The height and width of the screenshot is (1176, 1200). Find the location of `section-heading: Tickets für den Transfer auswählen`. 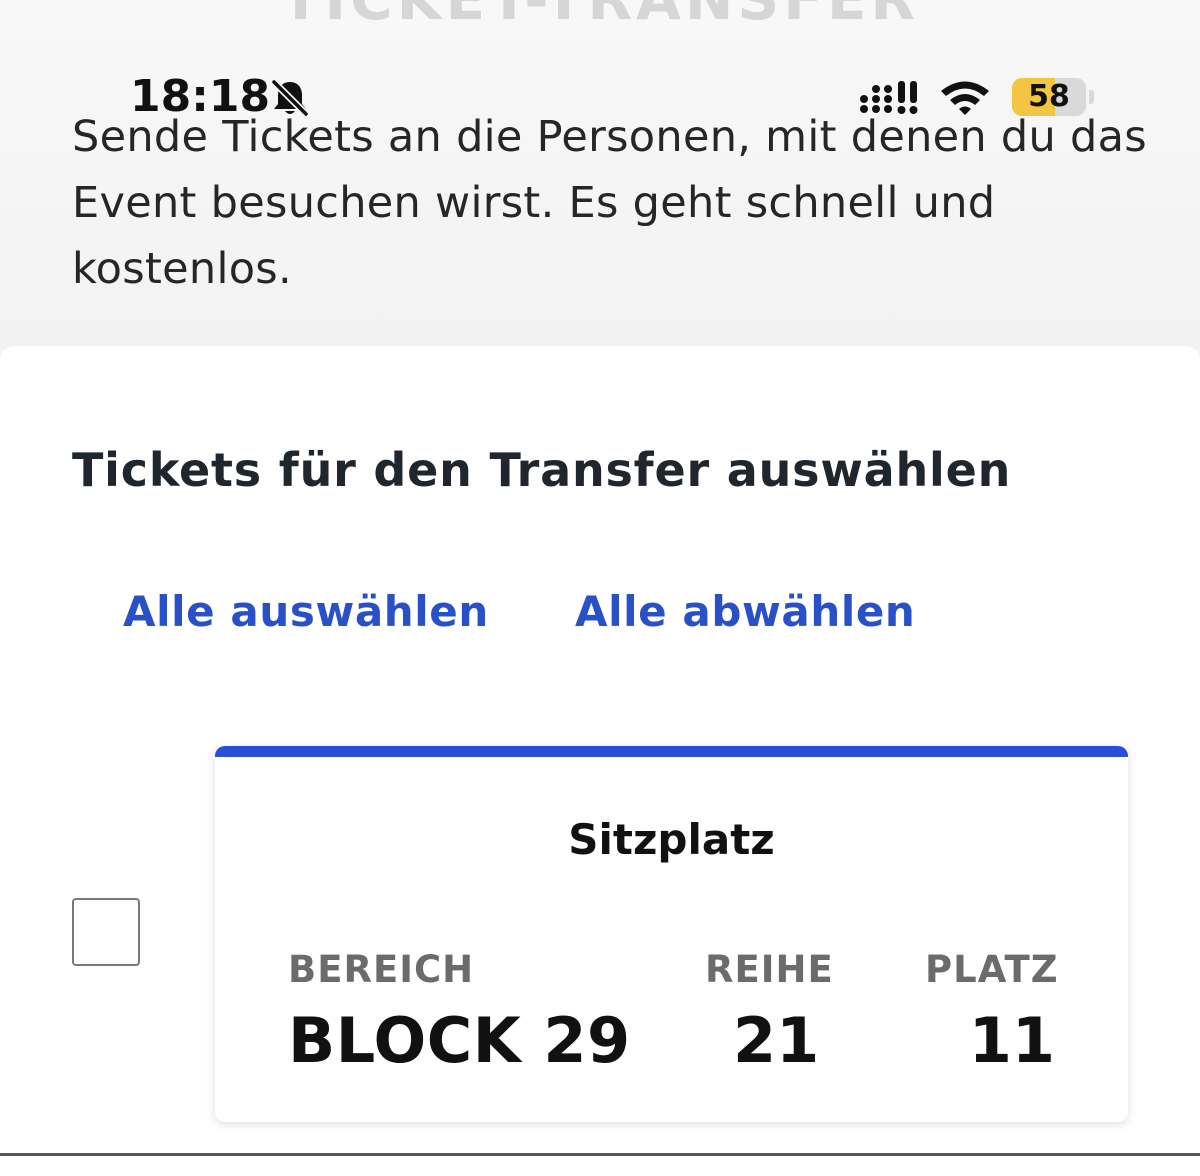

section-heading: Tickets für den Transfer auswählen is located at coordinates (542, 470).